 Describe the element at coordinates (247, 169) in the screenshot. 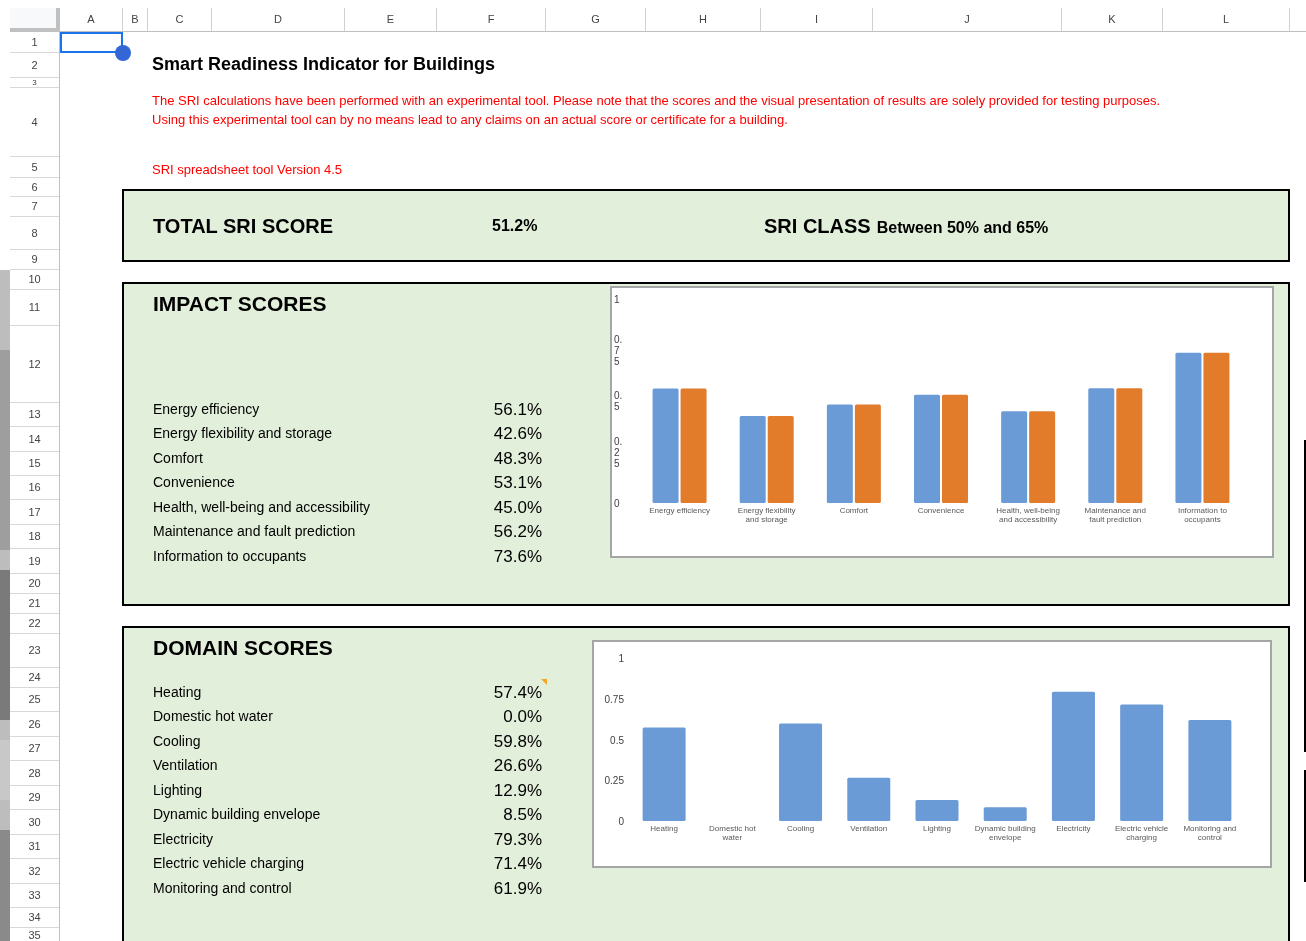

I see `version-text: SRI spreadsheet tool Version 4.5` at that location.